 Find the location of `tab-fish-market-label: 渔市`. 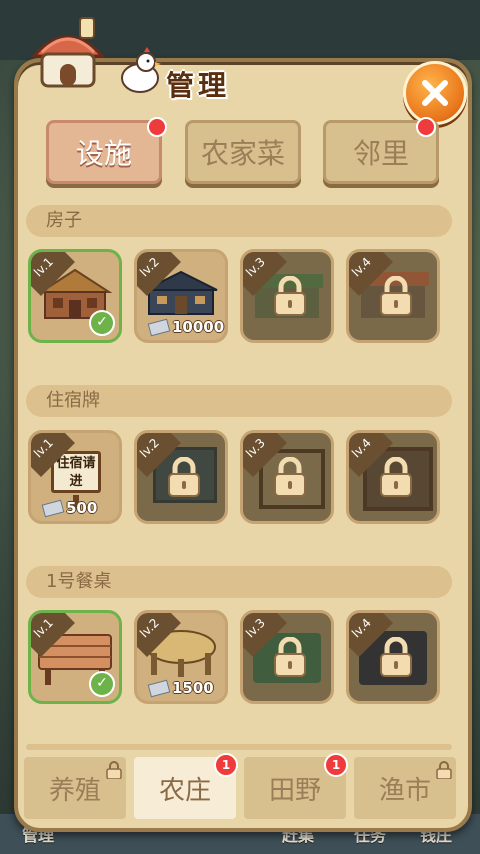

tab-fish-market-label: 渔市 is located at coordinates (404, 790).